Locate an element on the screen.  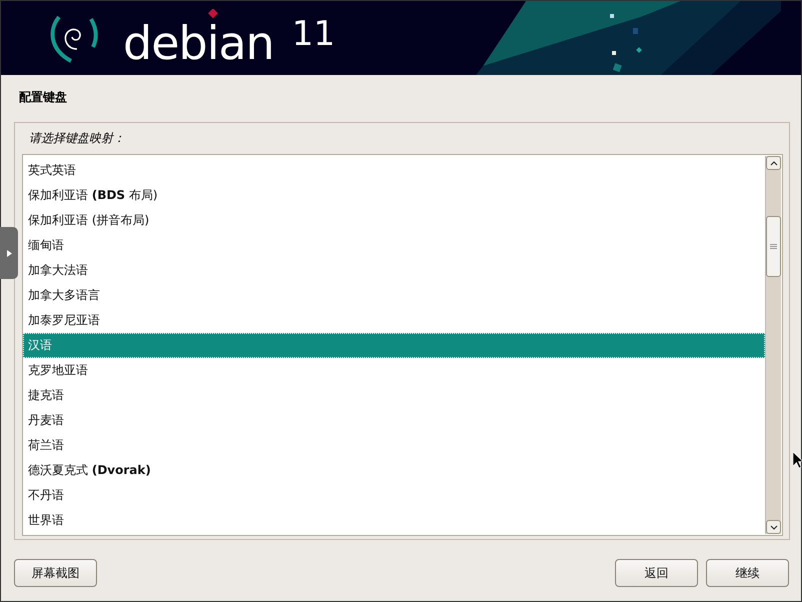
caret-up-icon is located at coordinates (774, 163).